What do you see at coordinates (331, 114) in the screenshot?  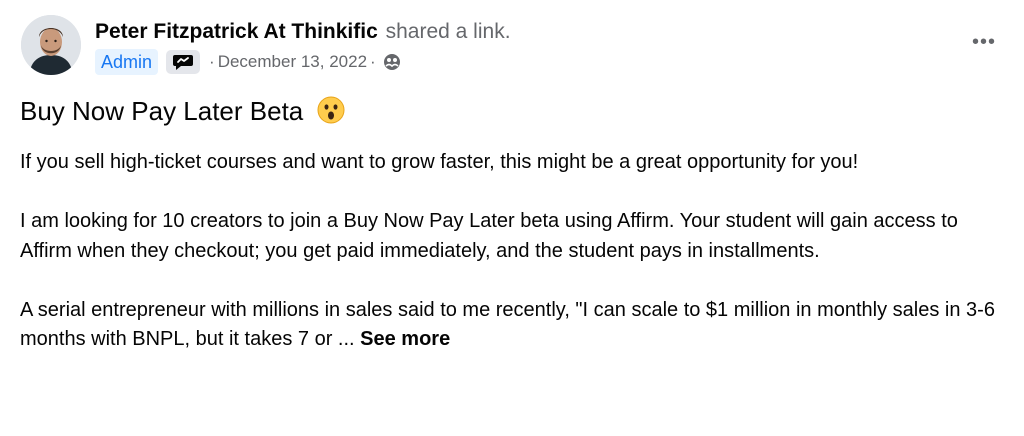 I see `astonished-face-emoji-icon` at bounding box center [331, 114].